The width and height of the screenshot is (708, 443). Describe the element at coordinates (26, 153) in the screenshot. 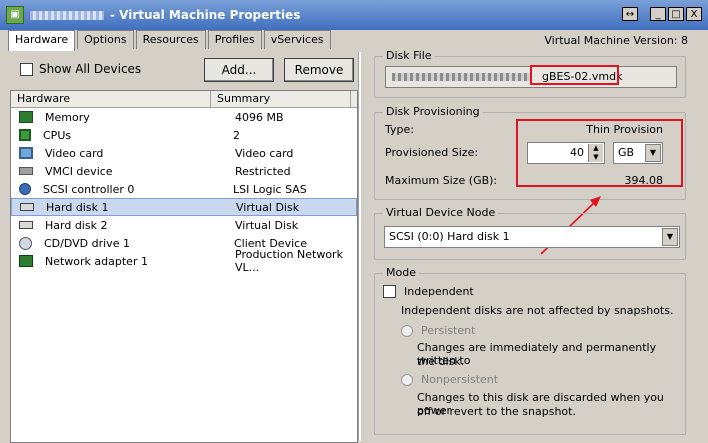

I see `monitor-icon` at that location.